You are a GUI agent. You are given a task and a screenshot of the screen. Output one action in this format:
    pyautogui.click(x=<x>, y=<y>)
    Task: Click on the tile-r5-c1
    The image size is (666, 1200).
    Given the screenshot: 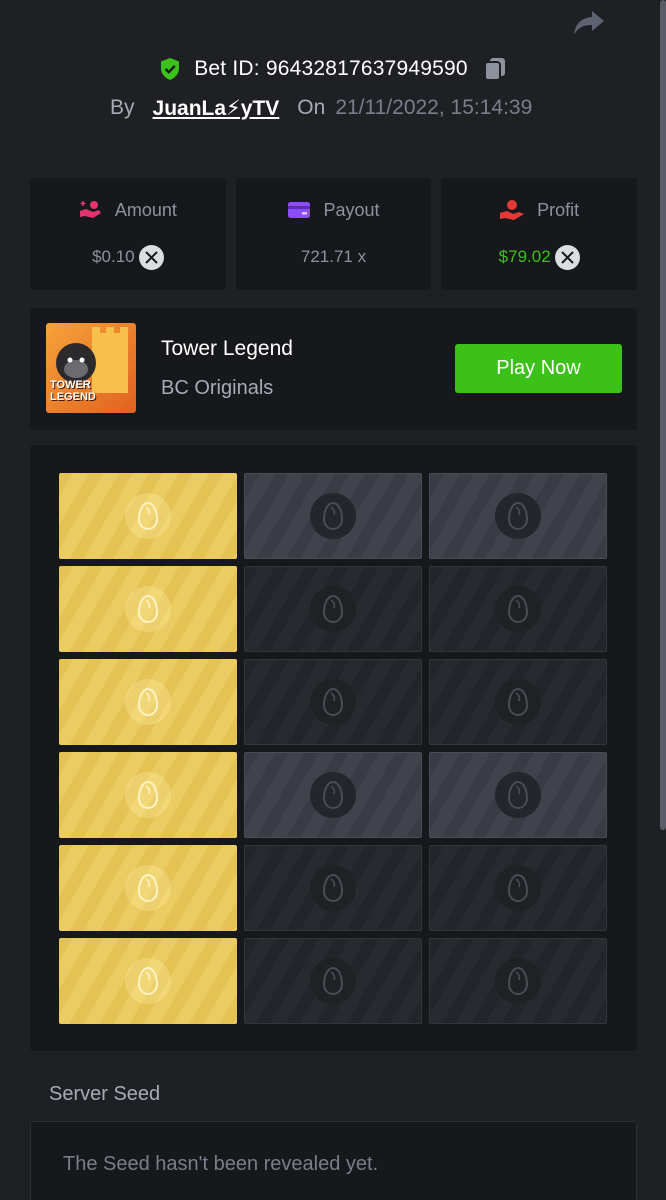 What is the action you would take?
    pyautogui.click(x=148, y=888)
    